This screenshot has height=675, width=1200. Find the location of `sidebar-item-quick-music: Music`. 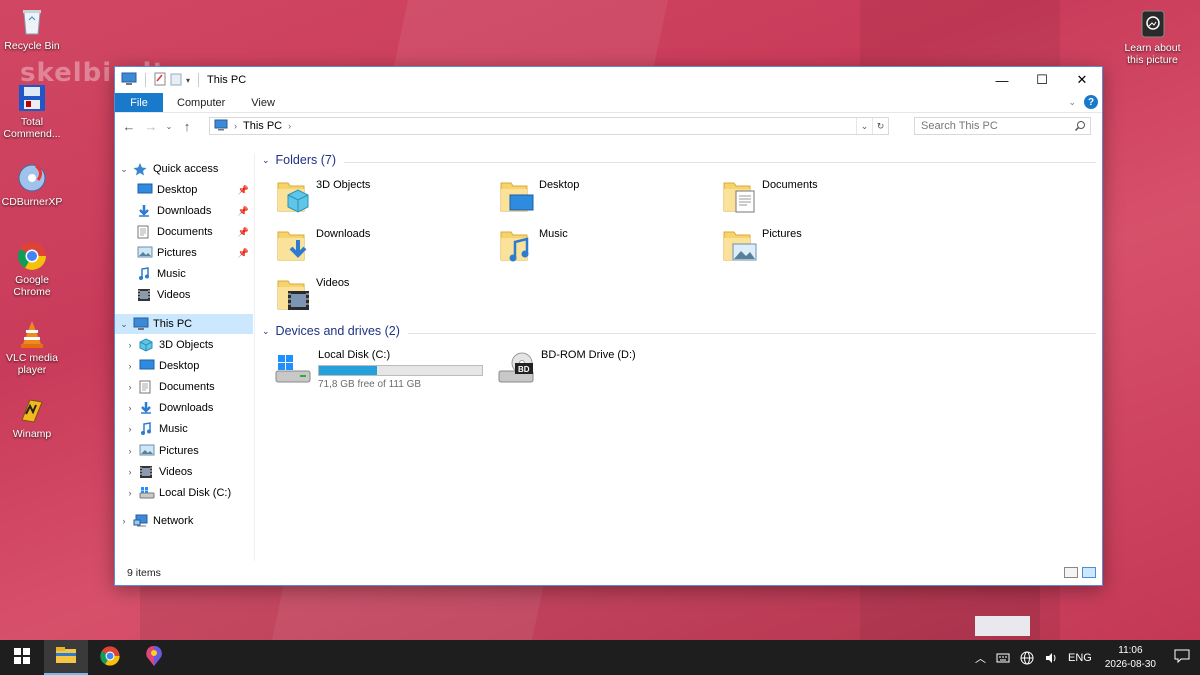

sidebar-item-quick-music: Music is located at coordinates (193, 274).